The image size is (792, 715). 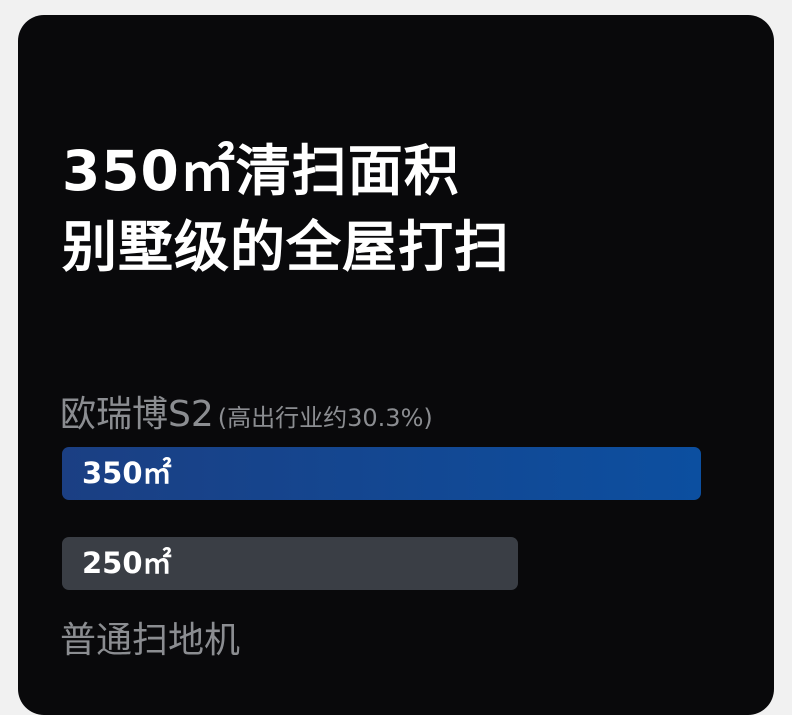 What do you see at coordinates (325, 418) in the screenshot?
I see `series-label-product-note: (高出行业约30.3%)` at bounding box center [325, 418].